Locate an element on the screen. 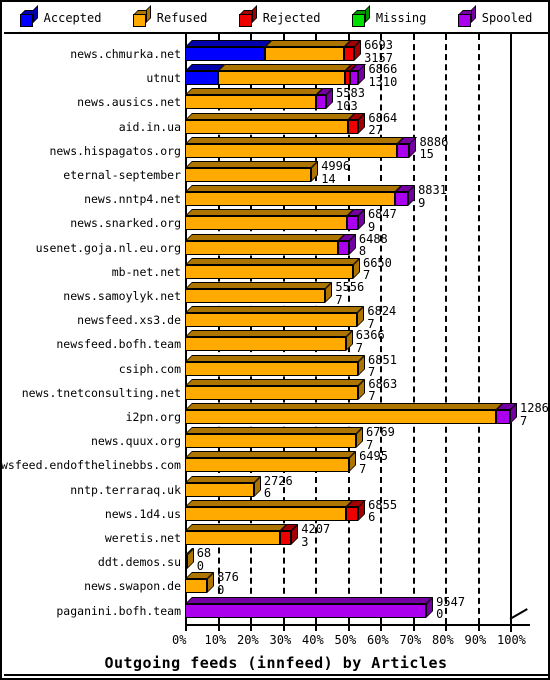 The image size is (550, 680). chart-legend: Accepted Refused Rejected Missing Spooled is located at coordinates (276, 19).